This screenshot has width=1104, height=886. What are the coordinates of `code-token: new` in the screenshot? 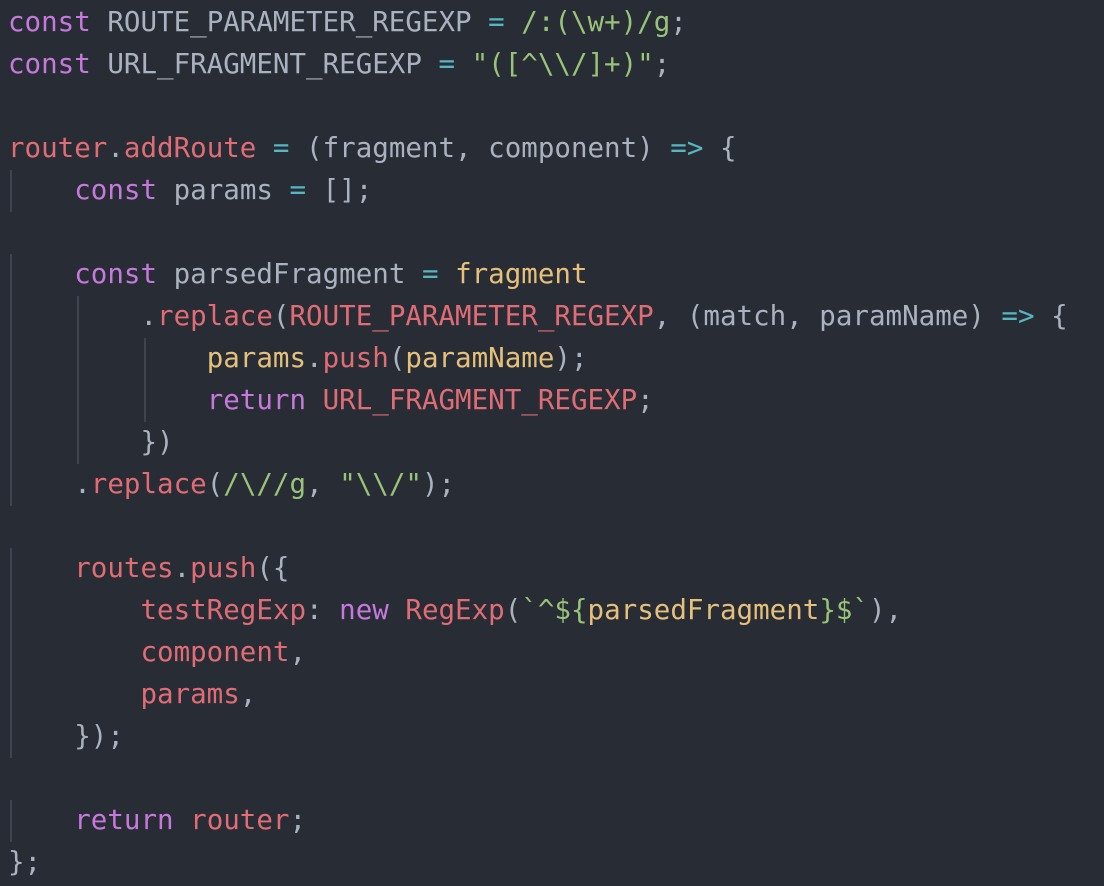 It's located at (364, 610).